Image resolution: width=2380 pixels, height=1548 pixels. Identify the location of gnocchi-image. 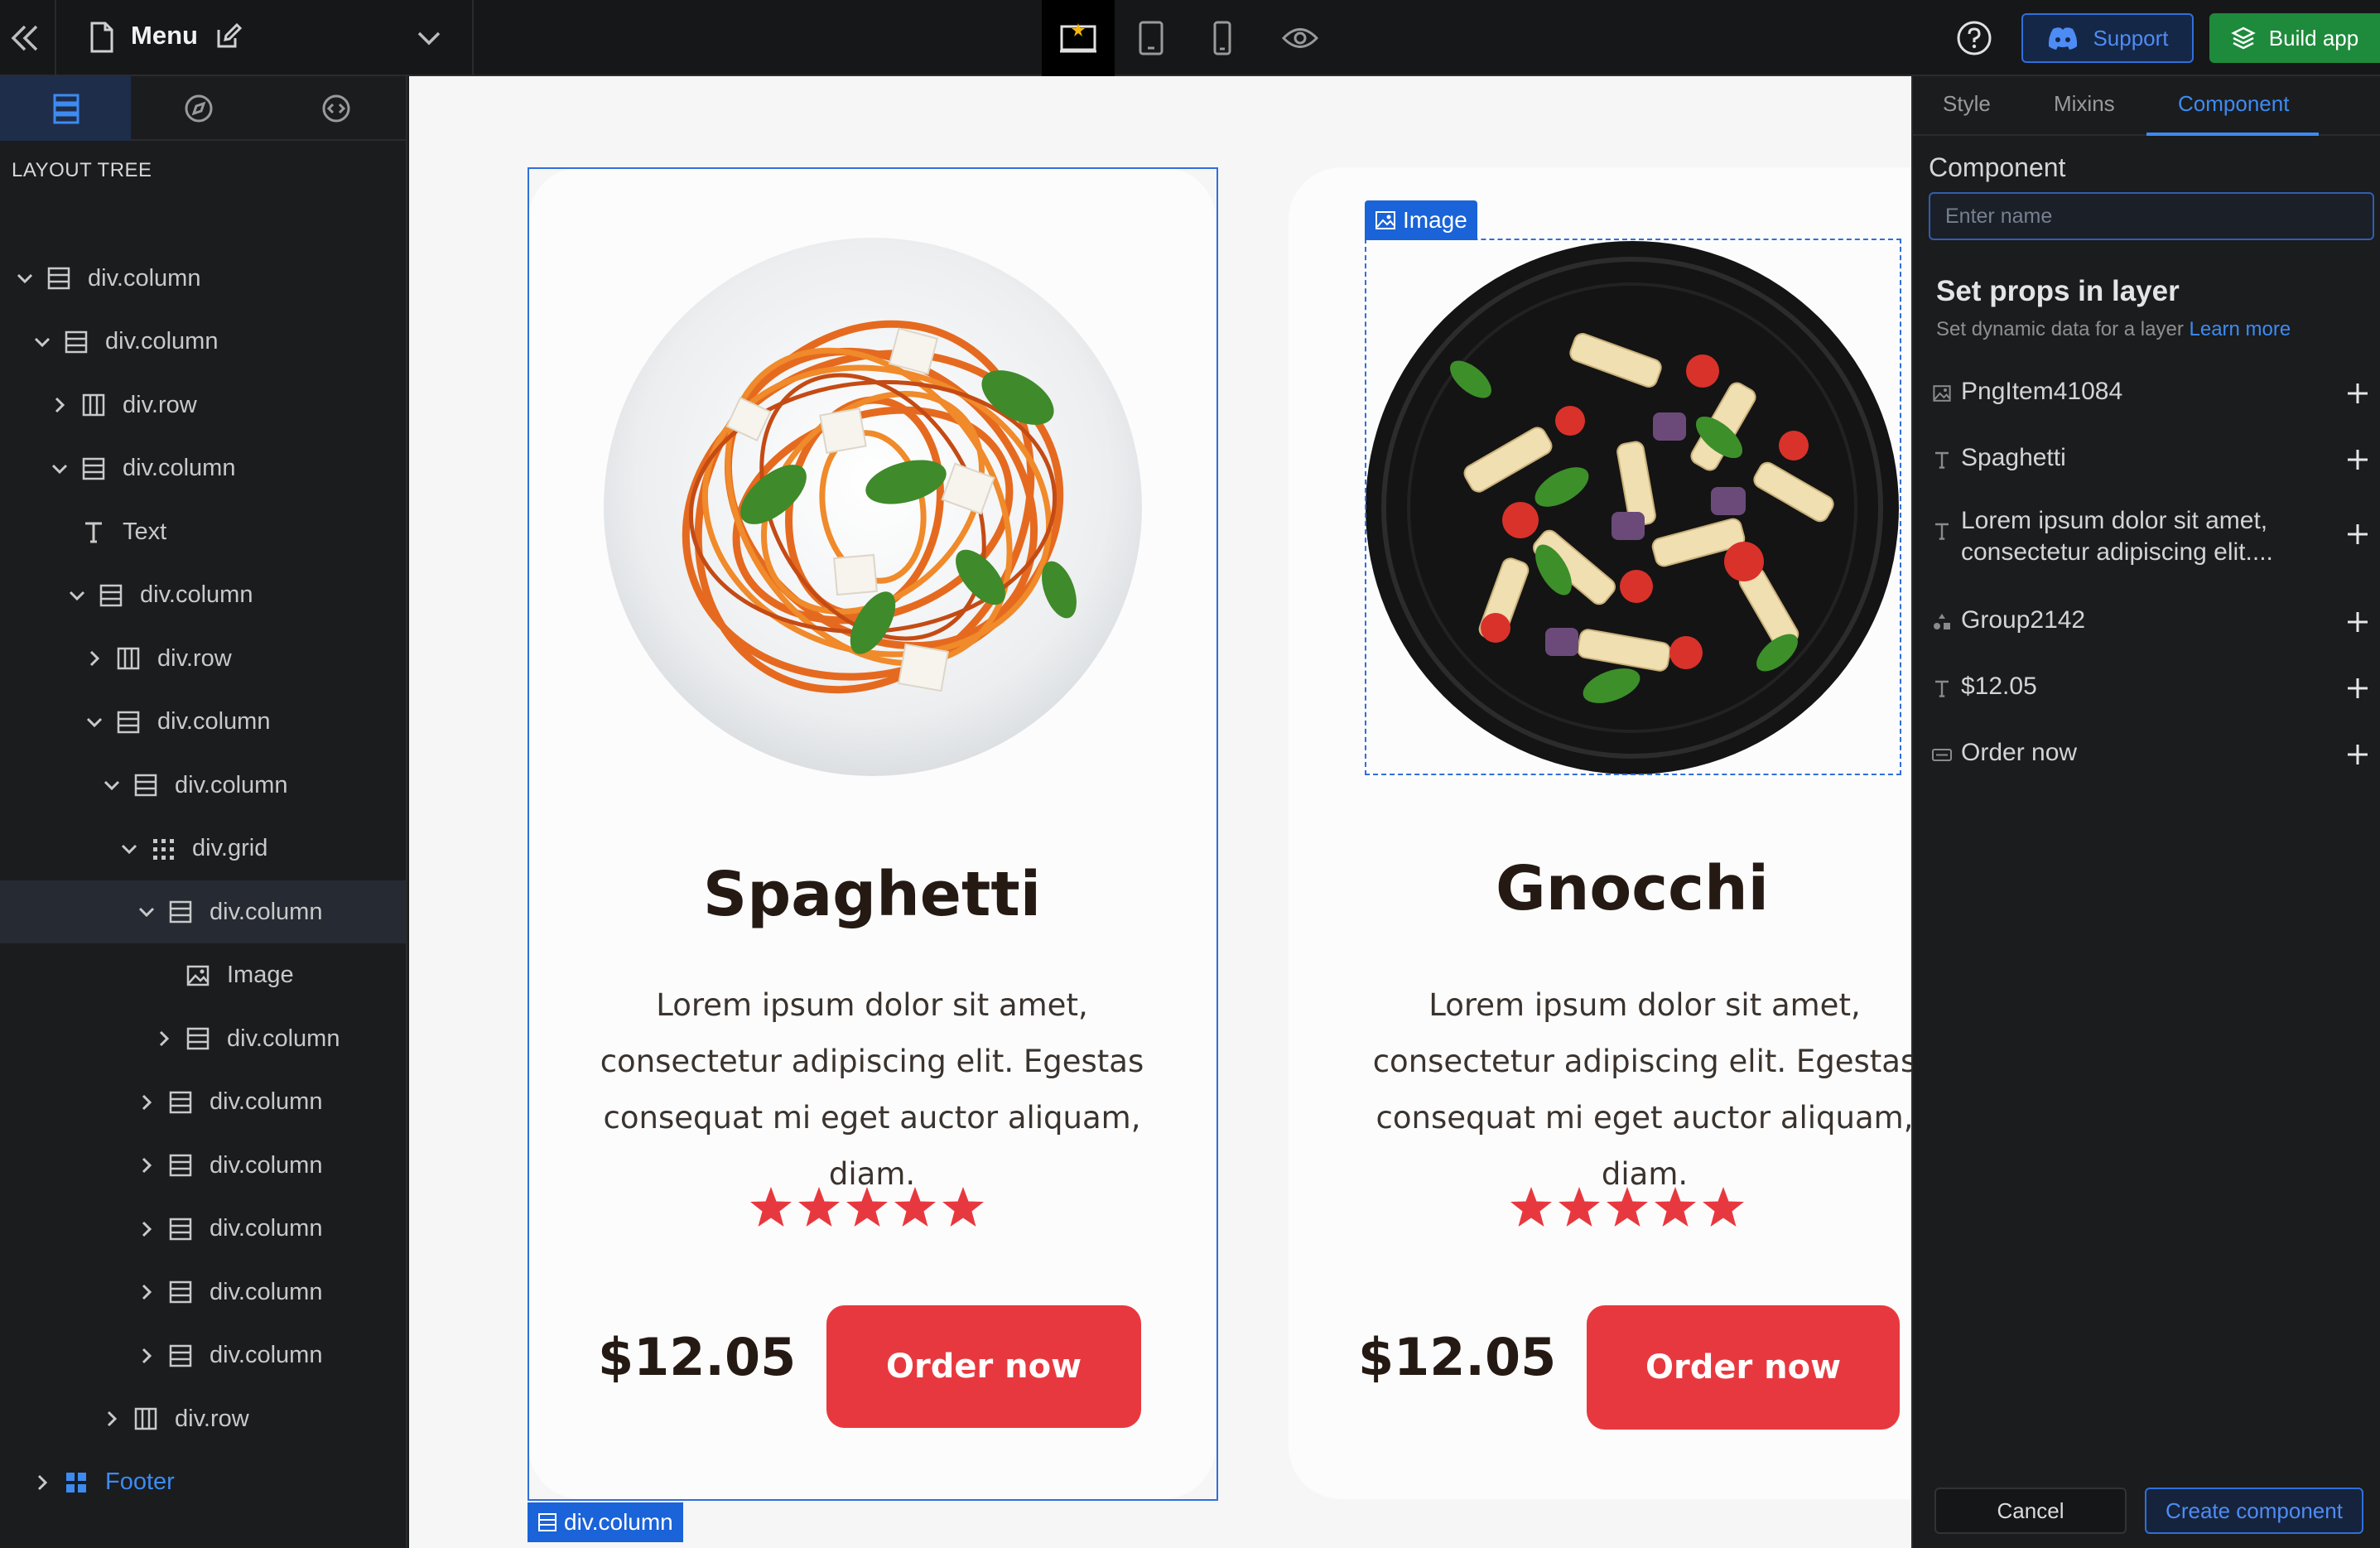
(1632, 508).